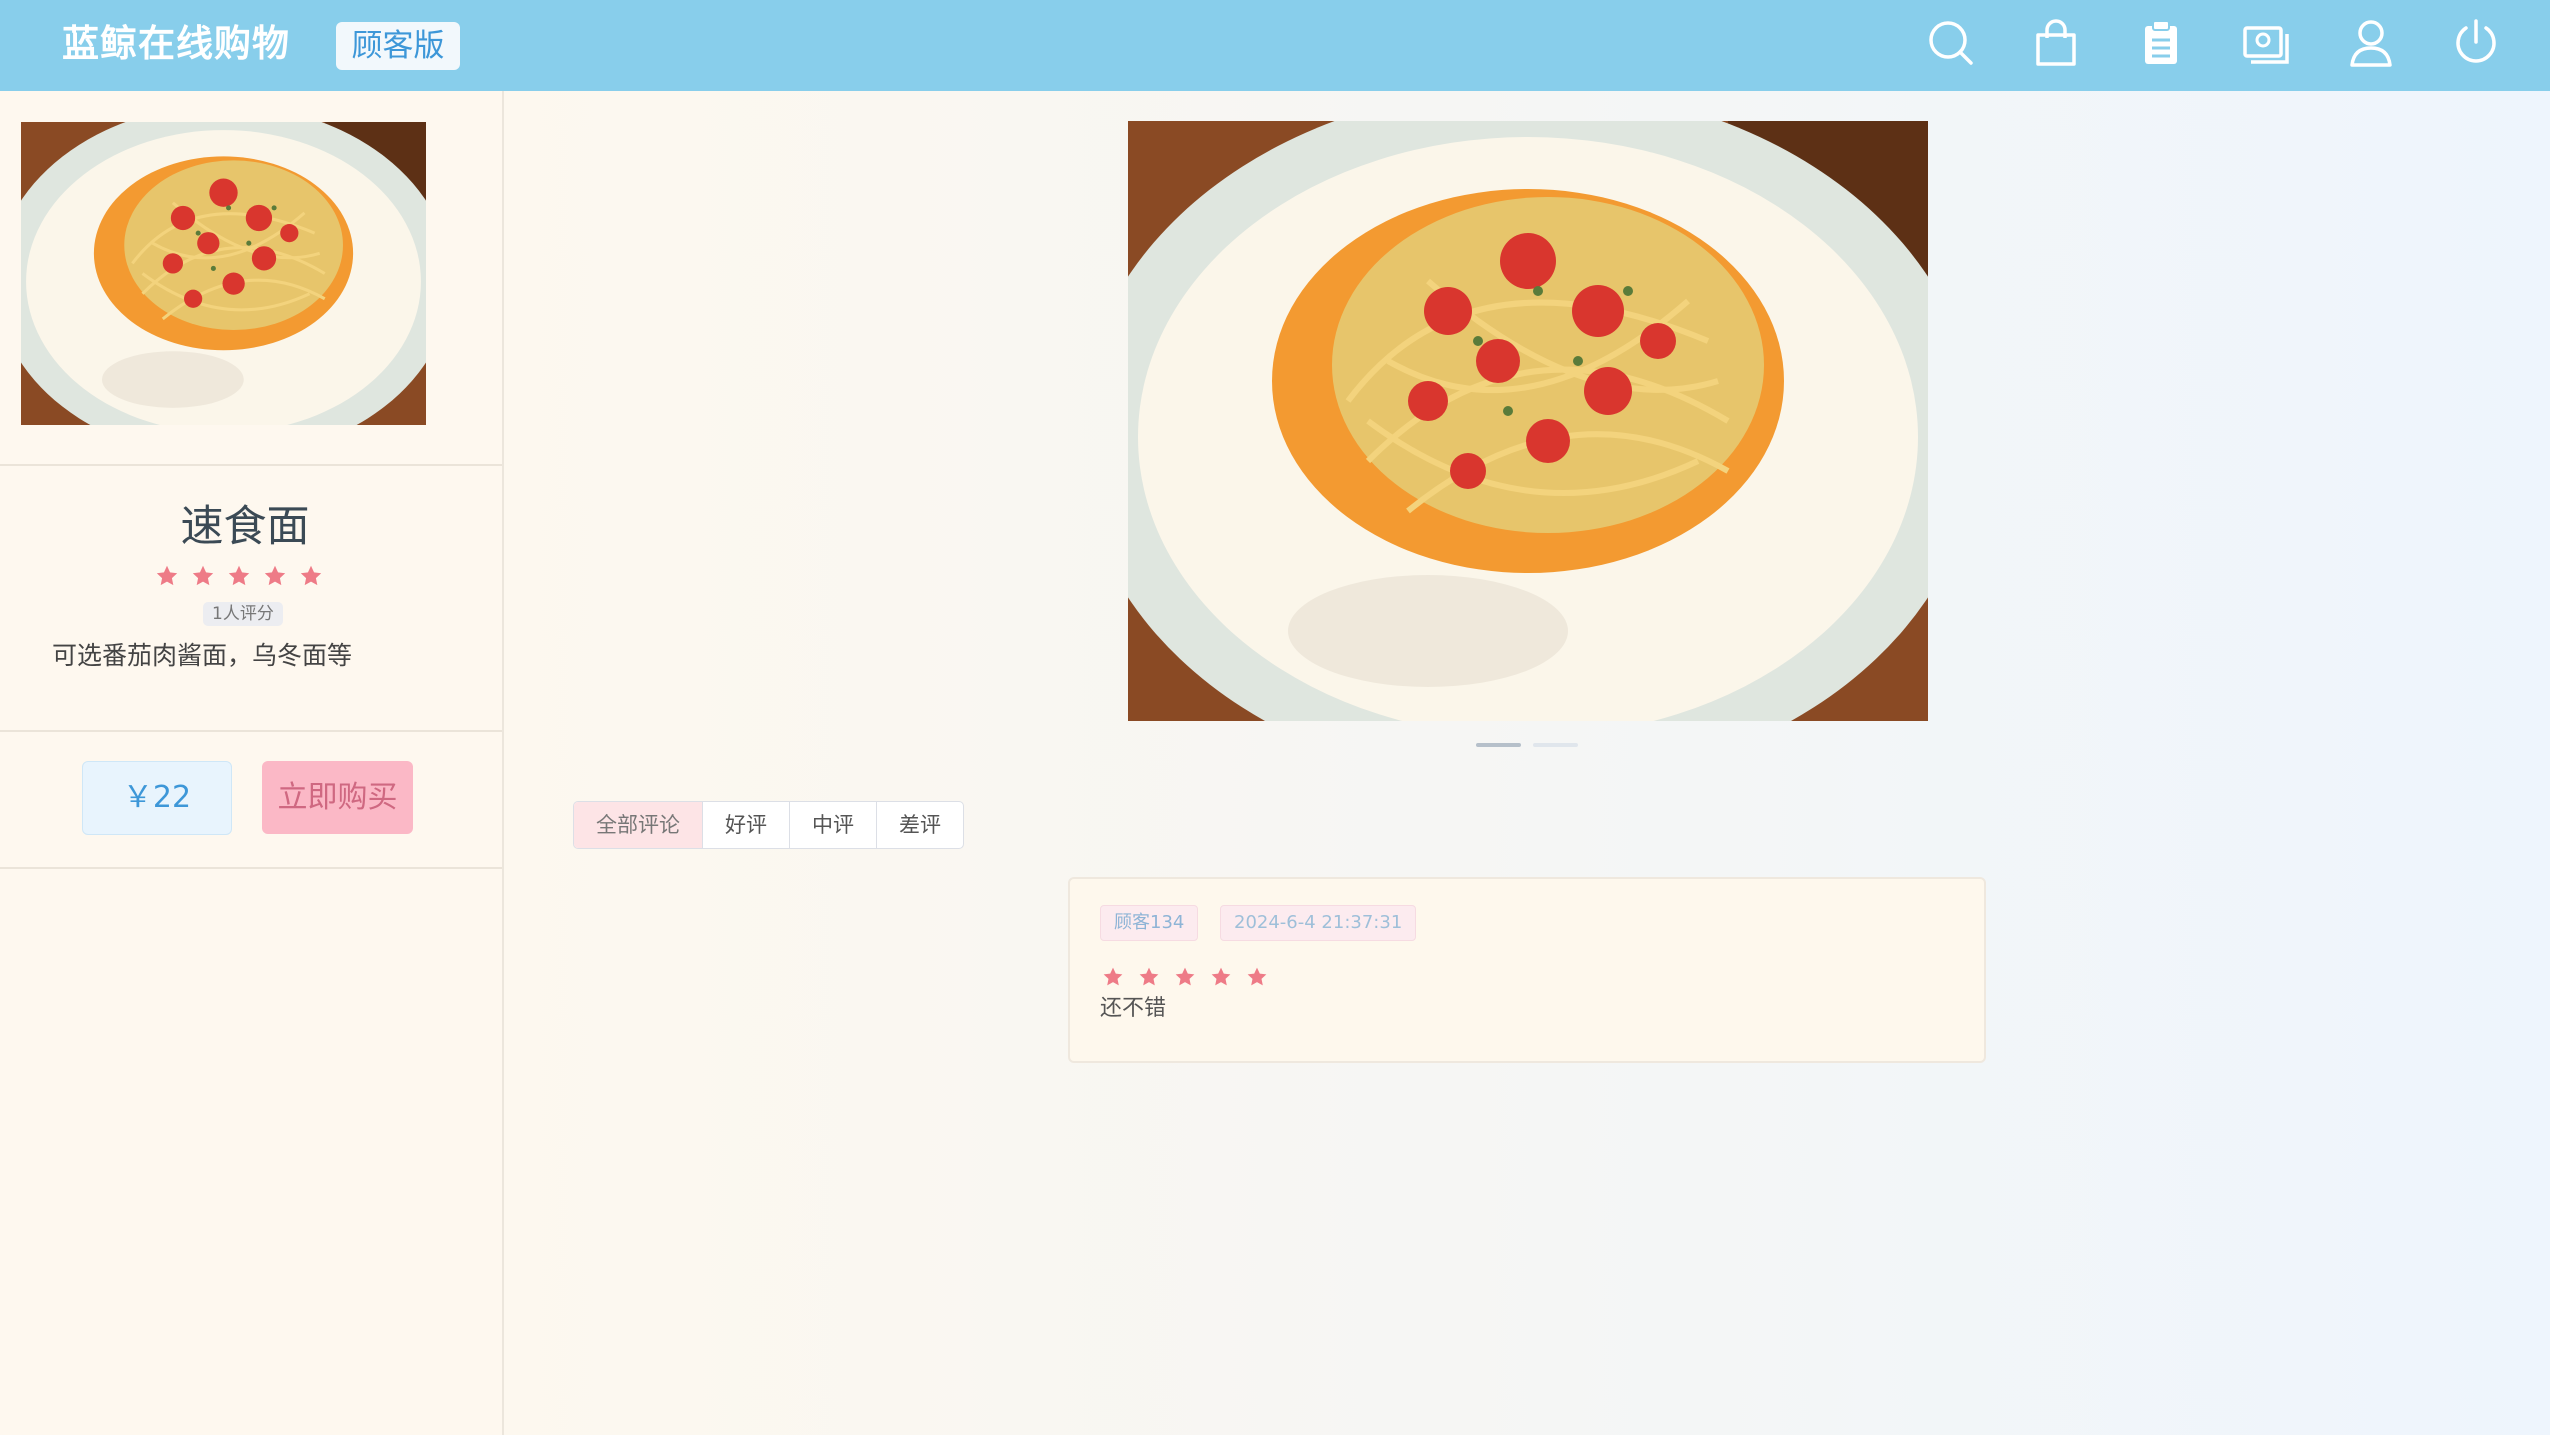 Image resolution: width=2550 pixels, height=1435 pixels. Describe the element at coordinates (2161, 43) in the screenshot. I see `clipboard-icon` at that location.